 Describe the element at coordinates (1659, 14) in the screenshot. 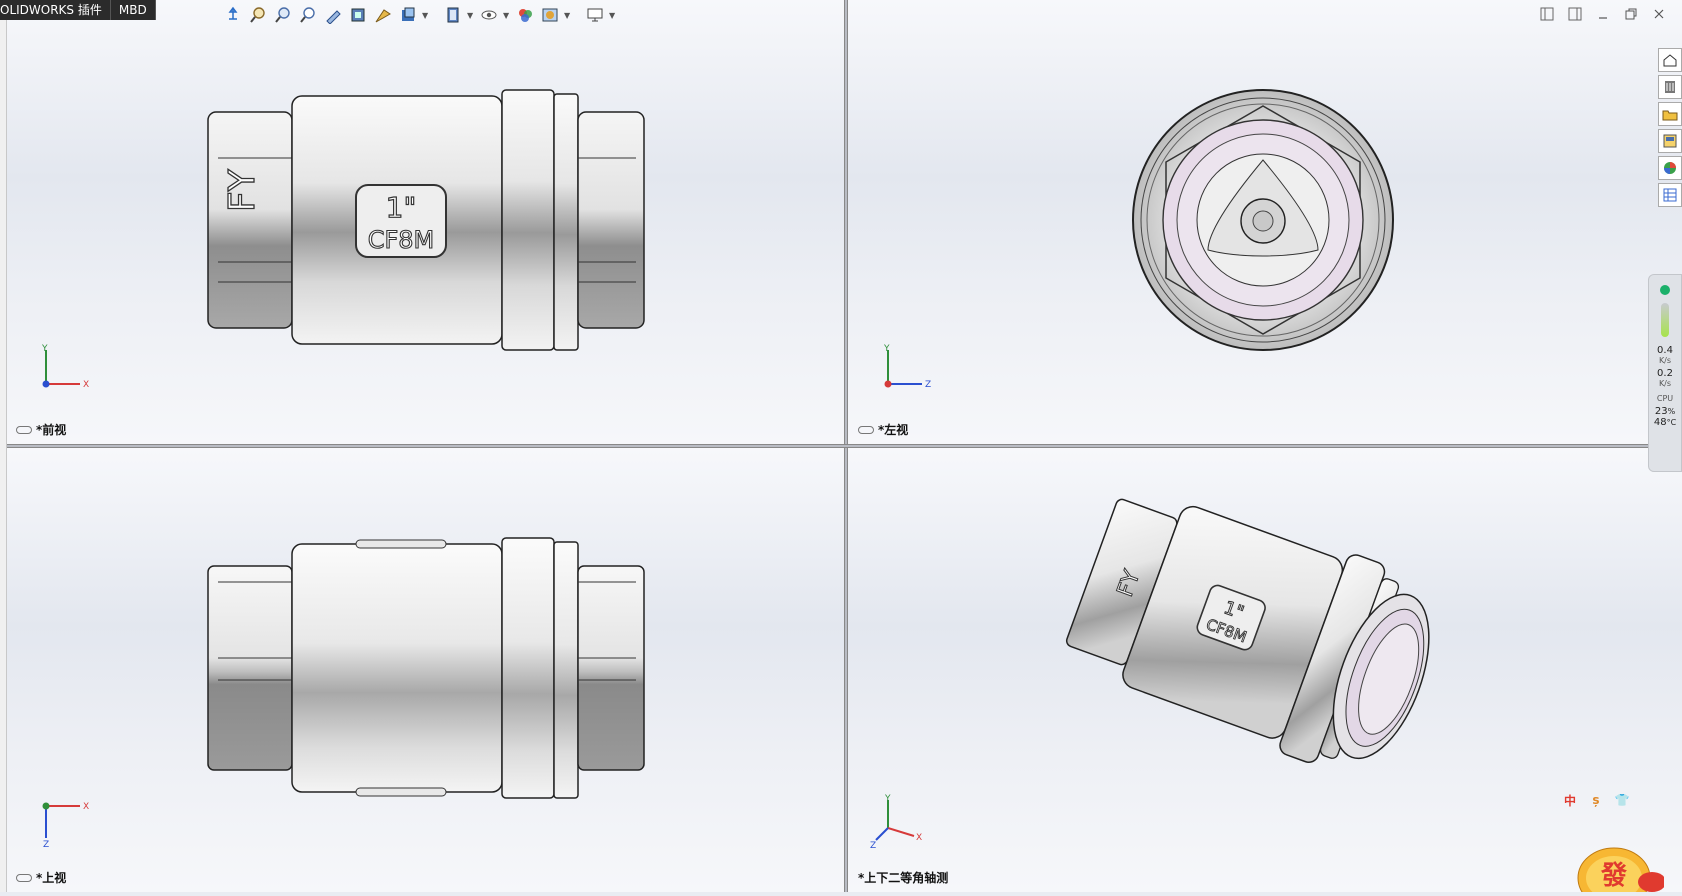

I see `close-icon` at that location.